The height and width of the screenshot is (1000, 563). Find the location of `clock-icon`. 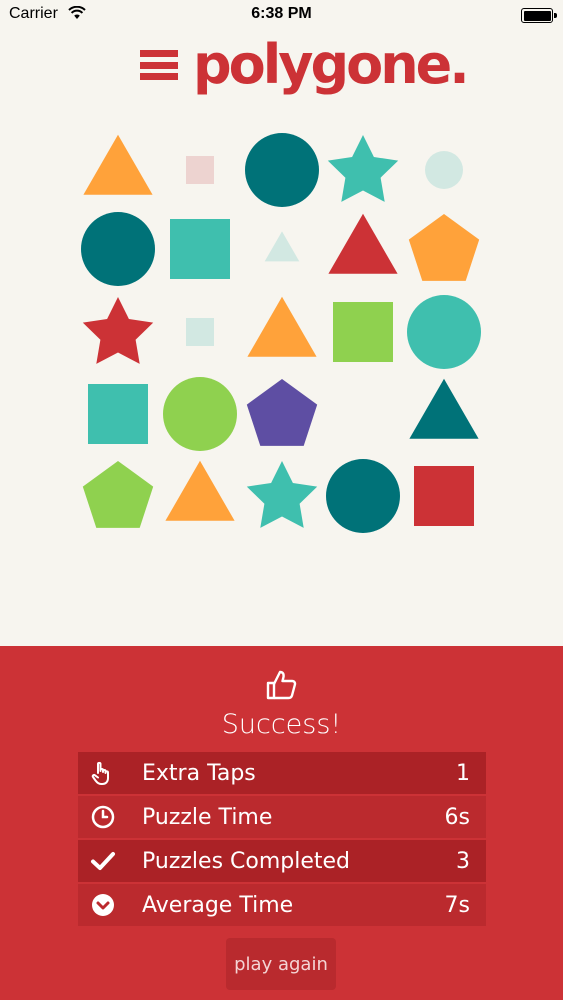

clock-icon is located at coordinates (103, 817).